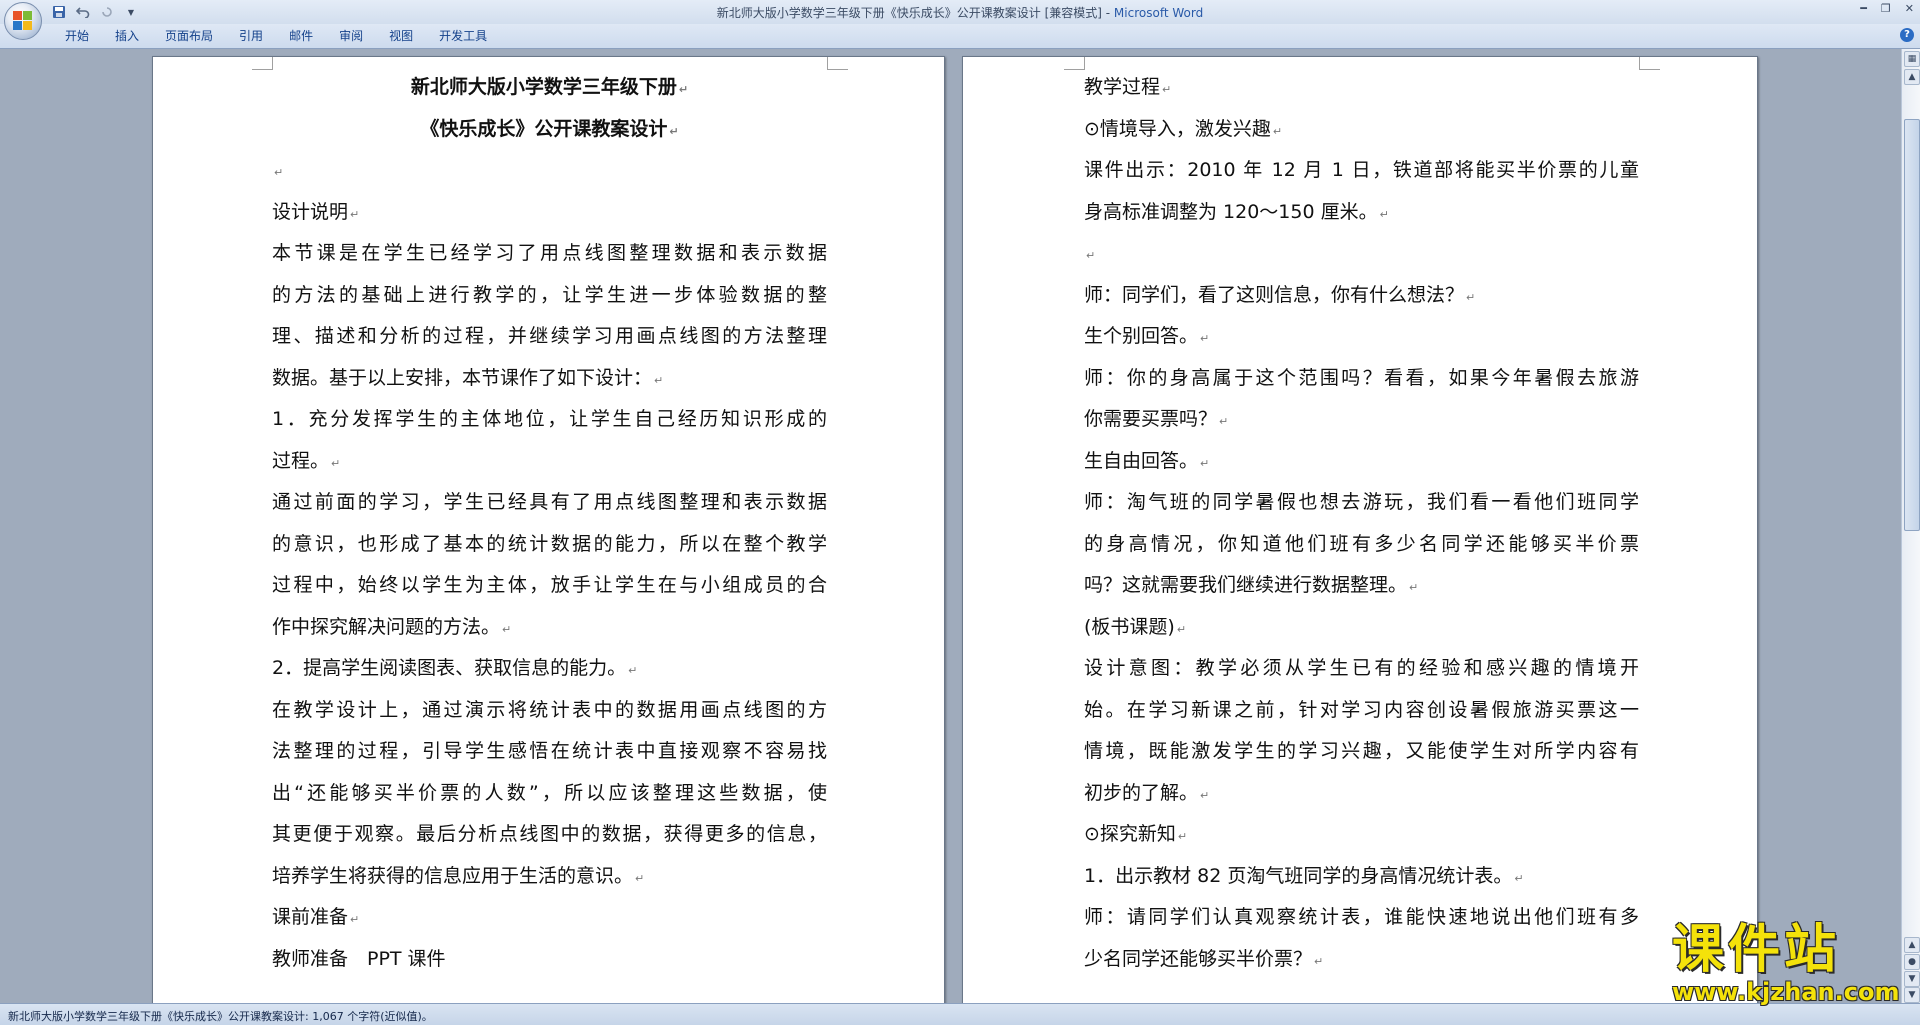 This screenshot has height=1025, width=1920. Describe the element at coordinates (549, 130) in the screenshot. I see `document-line: 《快乐成长》公开课教案设计 ↵` at that location.